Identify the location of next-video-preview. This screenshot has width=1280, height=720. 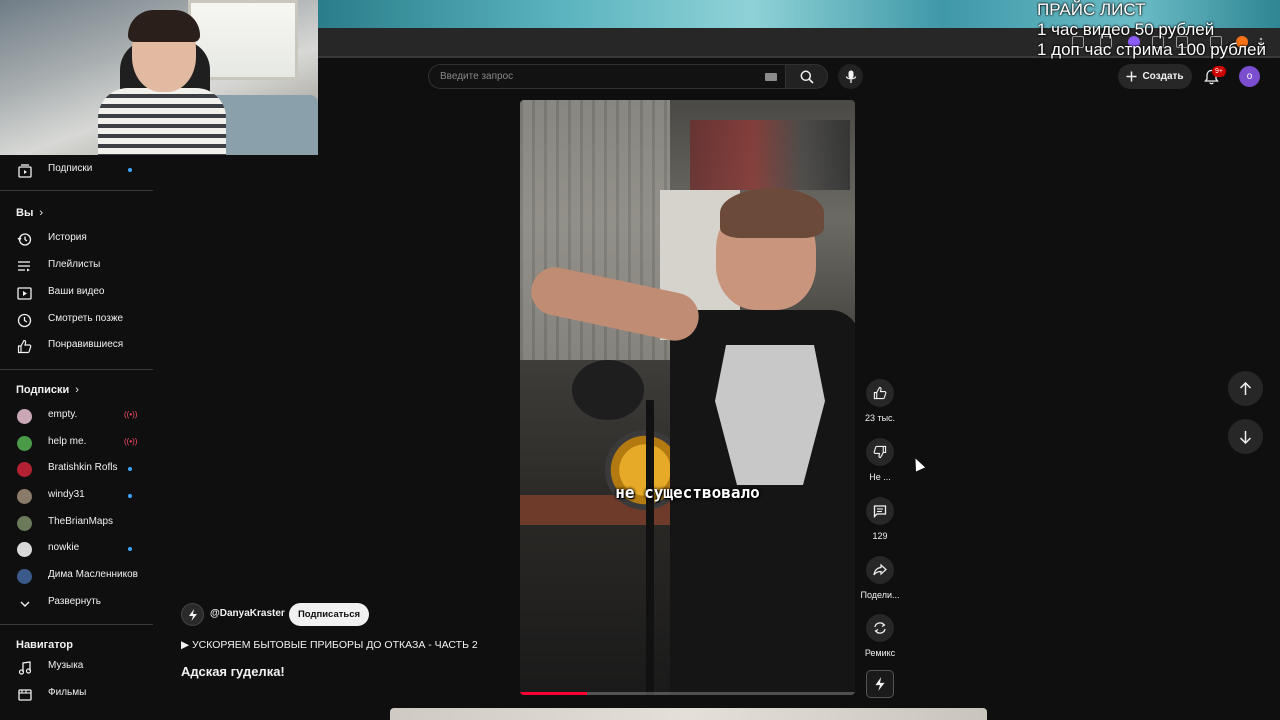
(688, 714).